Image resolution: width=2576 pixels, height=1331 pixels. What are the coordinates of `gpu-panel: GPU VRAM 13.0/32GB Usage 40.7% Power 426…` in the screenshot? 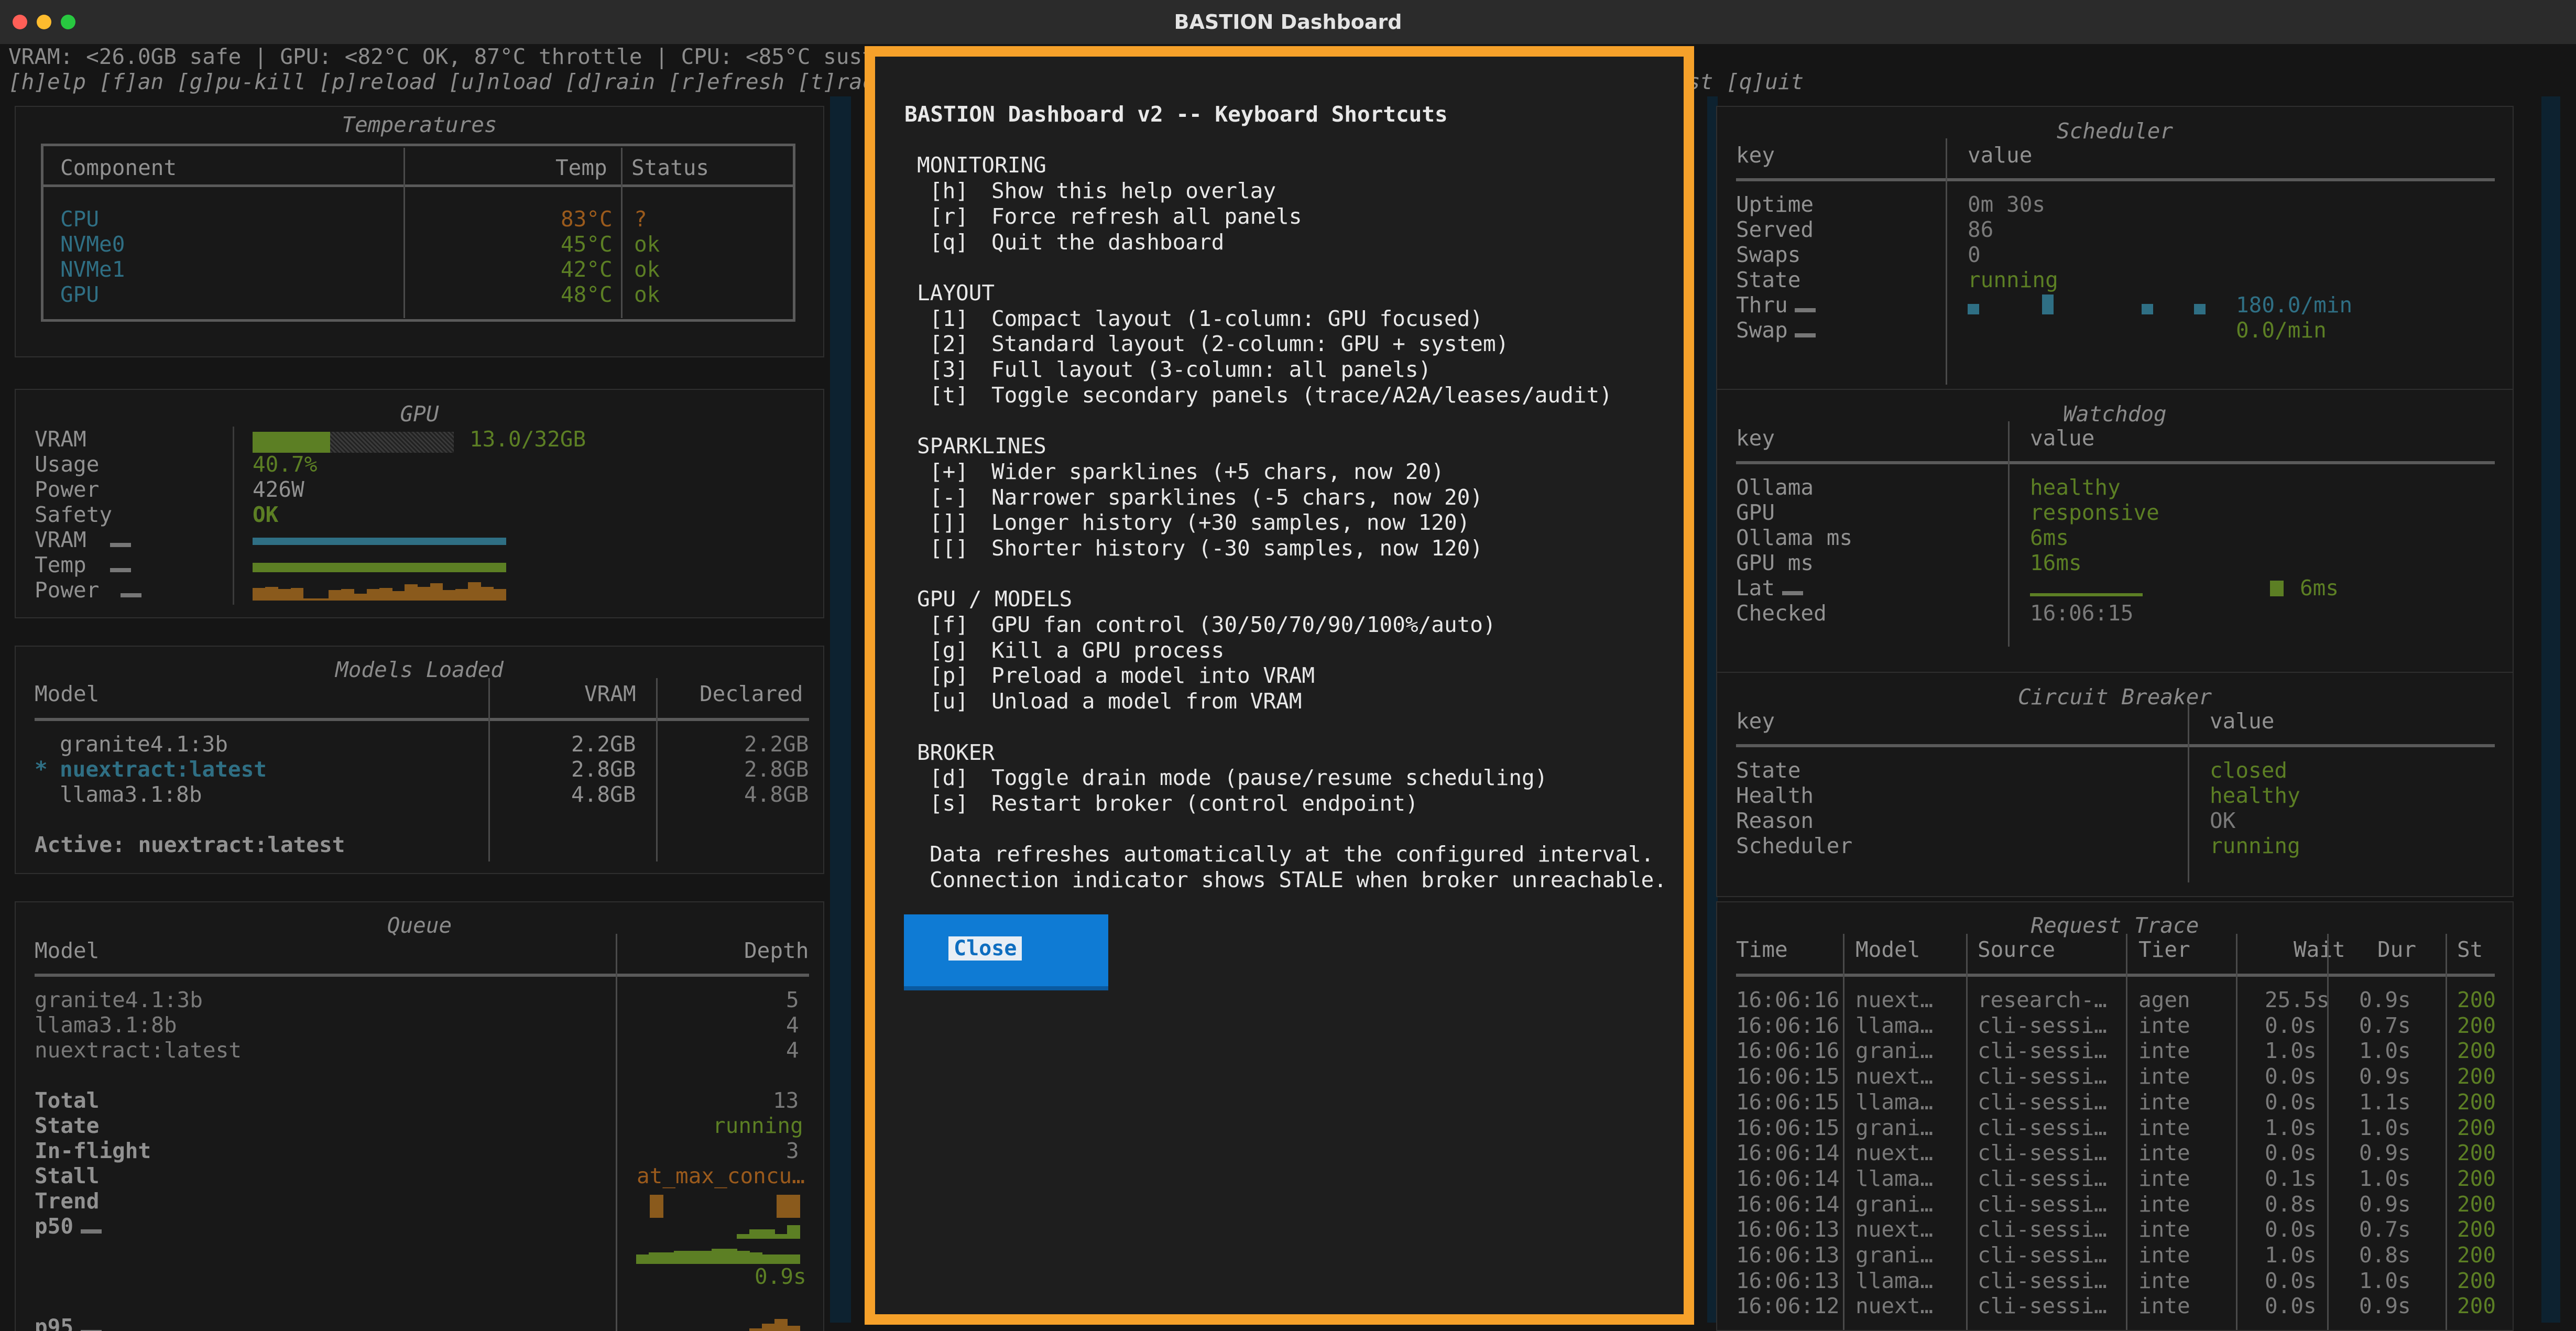 It's located at (420, 503).